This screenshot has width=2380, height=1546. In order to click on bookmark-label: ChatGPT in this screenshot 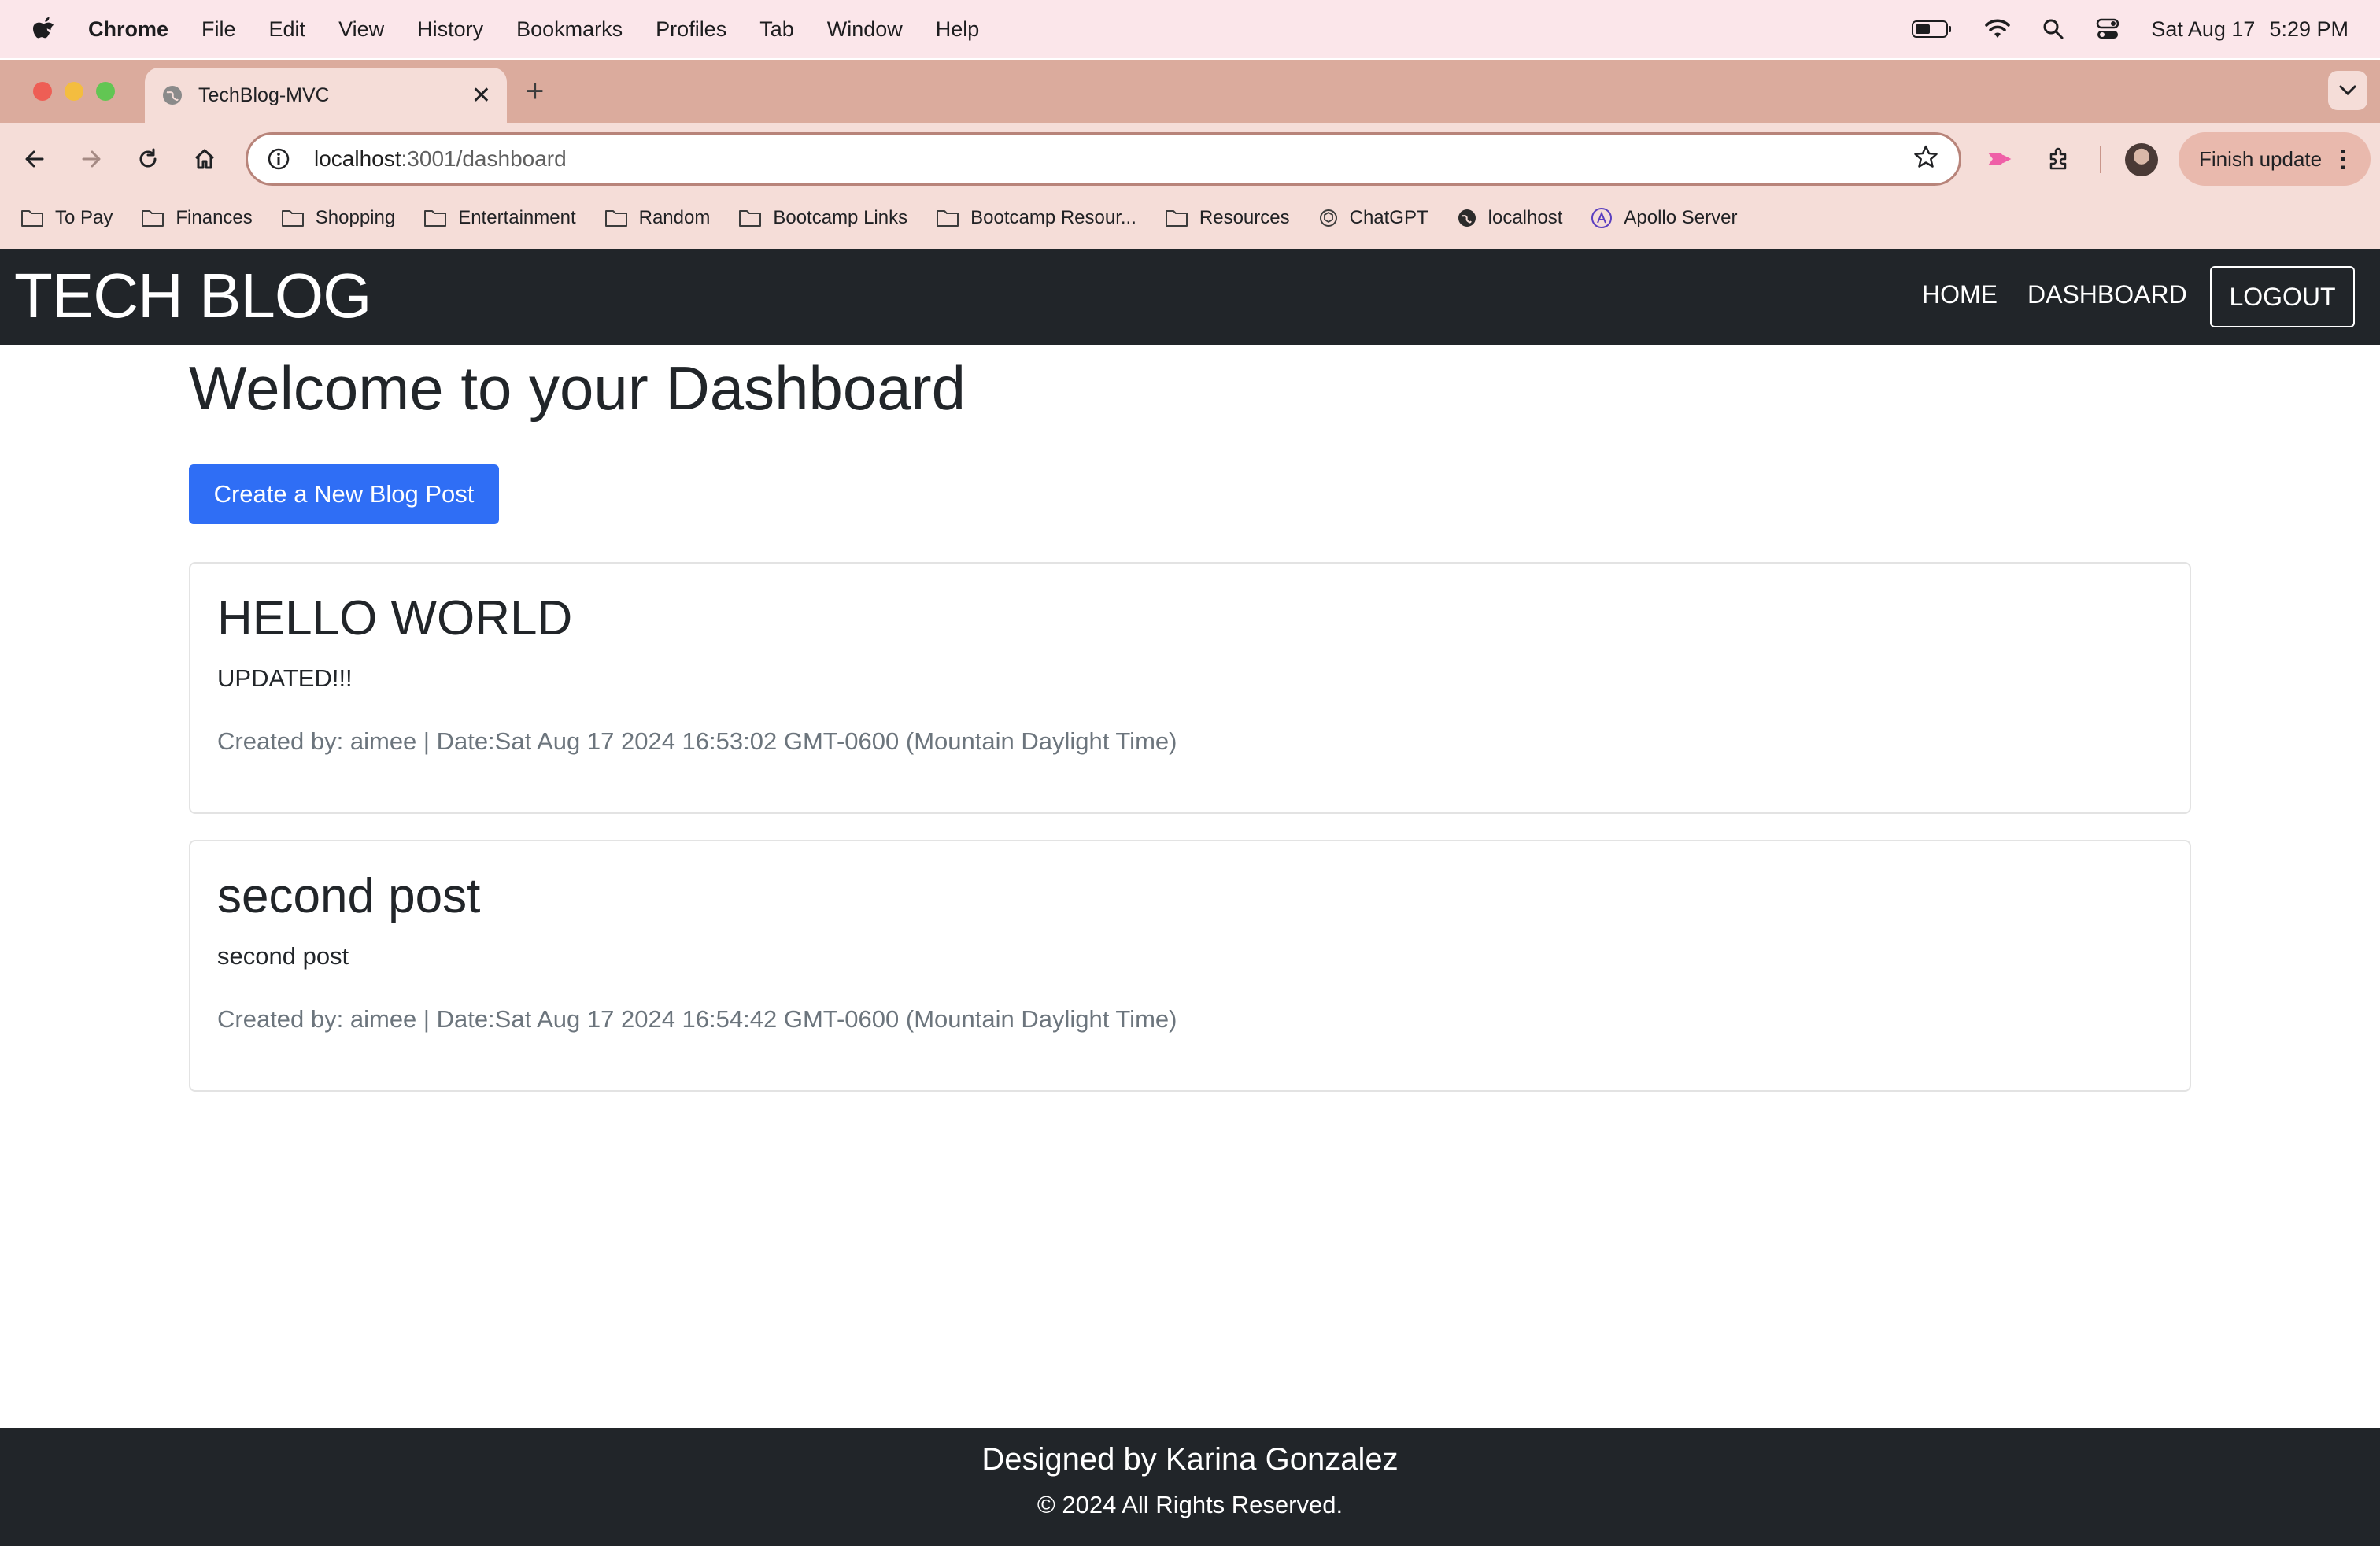, I will do `click(1388, 217)`.